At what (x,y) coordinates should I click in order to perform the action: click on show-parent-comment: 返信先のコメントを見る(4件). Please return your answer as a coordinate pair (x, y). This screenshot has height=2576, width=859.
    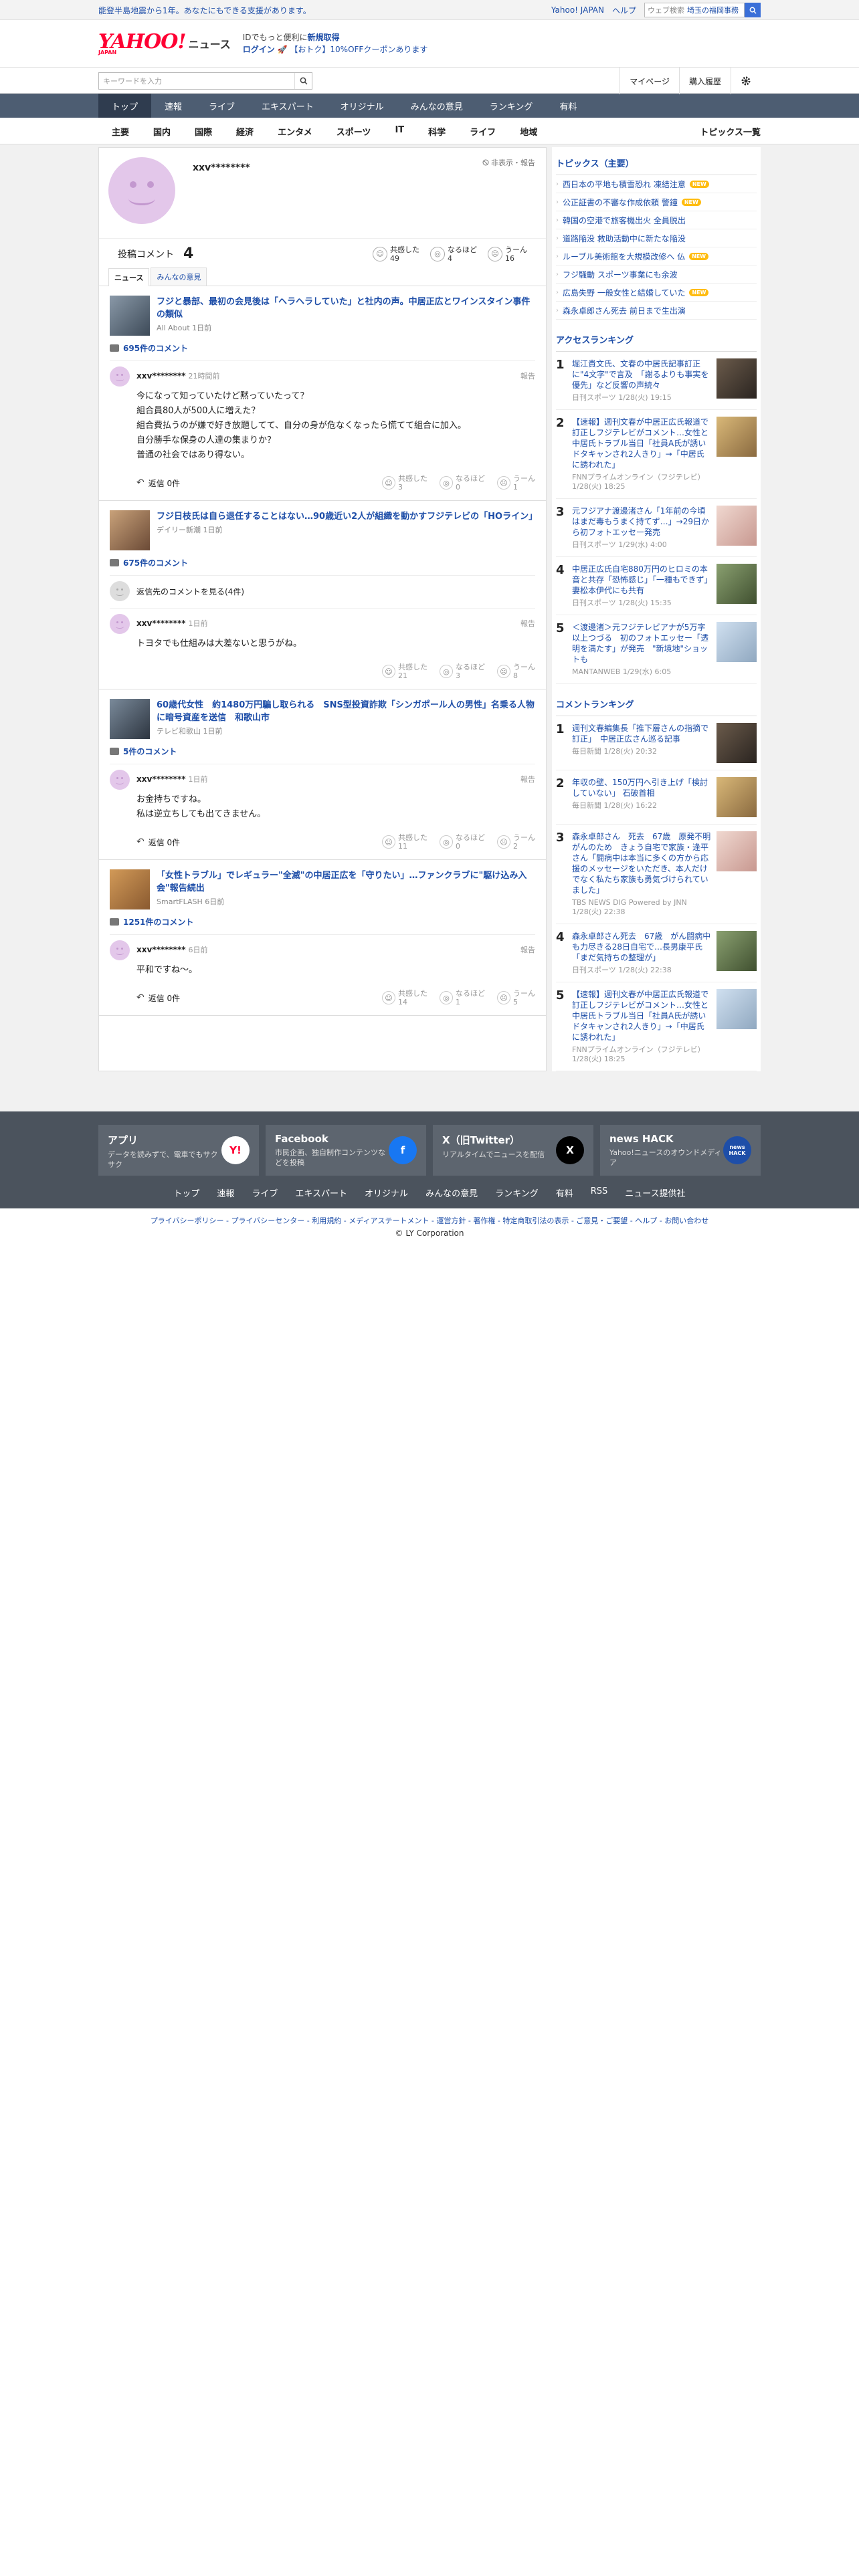
    Looking at the image, I should click on (322, 588).